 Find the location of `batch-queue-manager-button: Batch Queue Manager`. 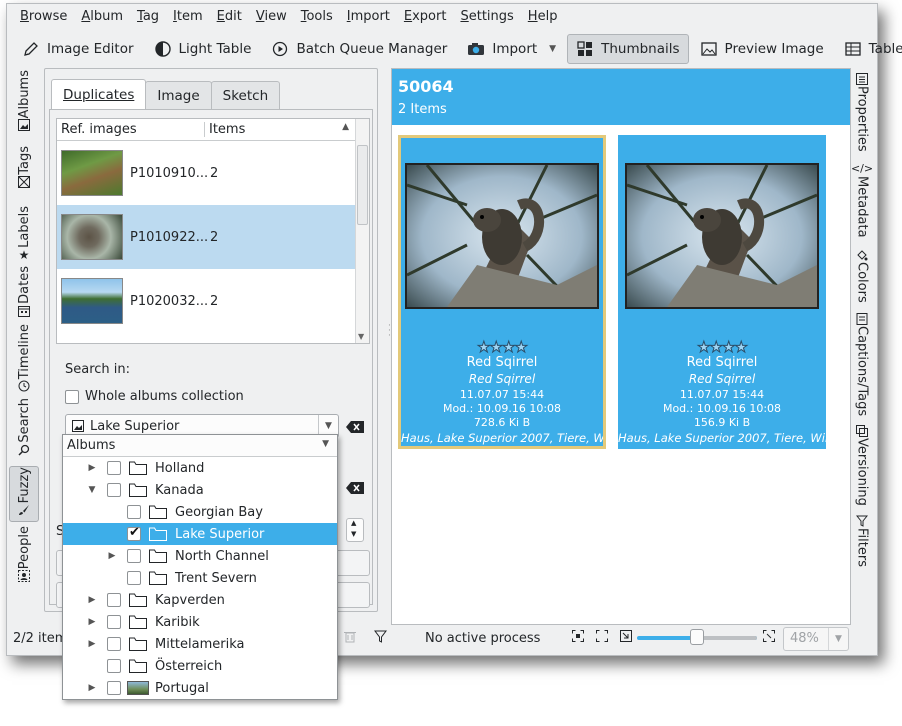

batch-queue-manager-button: Batch Queue Manager is located at coordinates (359, 49).